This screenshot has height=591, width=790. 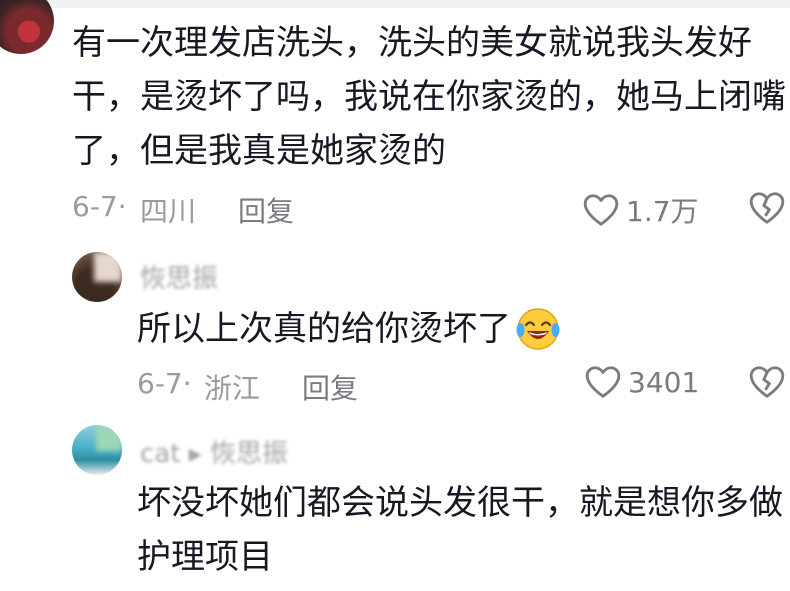 I want to click on like-button: 3401, so click(x=641, y=382).